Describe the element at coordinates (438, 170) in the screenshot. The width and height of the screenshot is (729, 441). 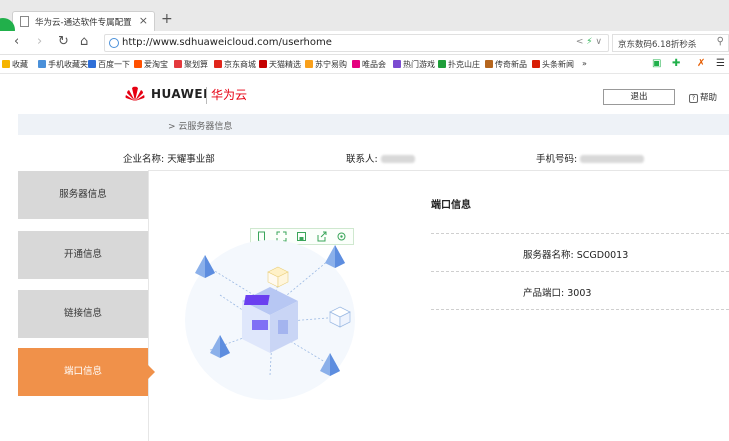
I see `content-divider` at that location.